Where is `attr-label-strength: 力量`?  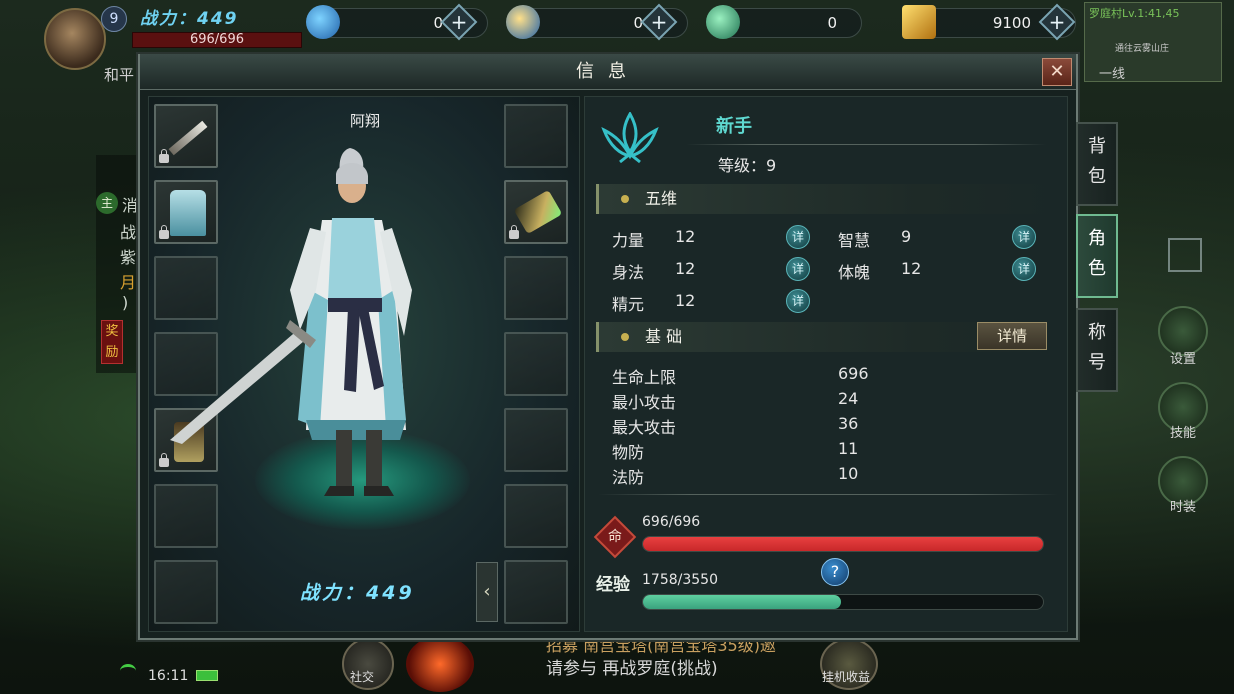
attr-label-strength: 力量 is located at coordinates (628, 240).